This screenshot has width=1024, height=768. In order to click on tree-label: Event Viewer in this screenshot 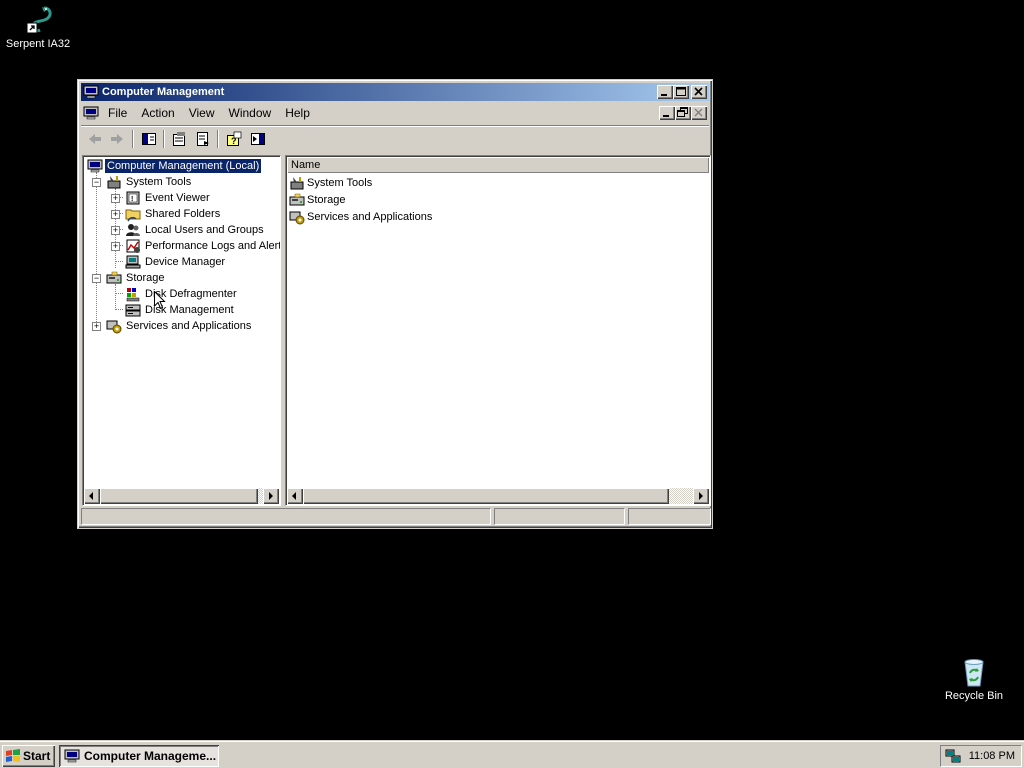, I will do `click(177, 198)`.